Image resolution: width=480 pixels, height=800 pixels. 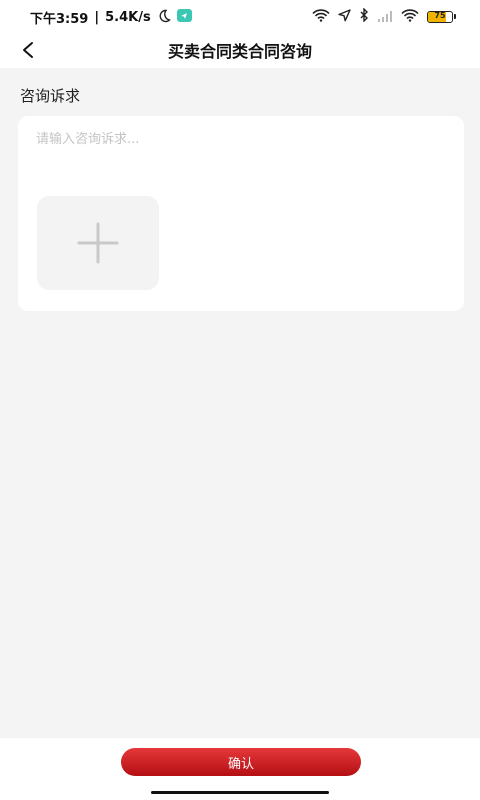 What do you see at coordinates (240, 792) in the screenshot?
I see `home-indicator` at bounding box center [240, 792].